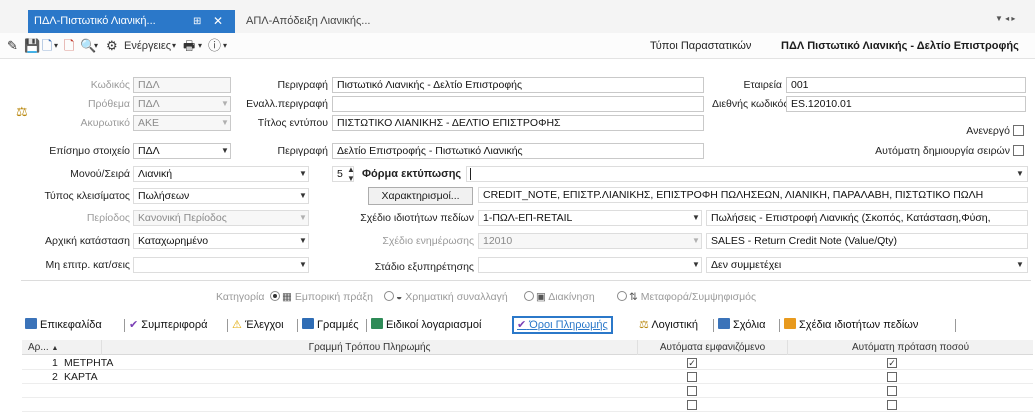 The height and width of the screenshot is (416, 1035). I want to click on auto-show-checkbox: ✓, so click(692, 363).